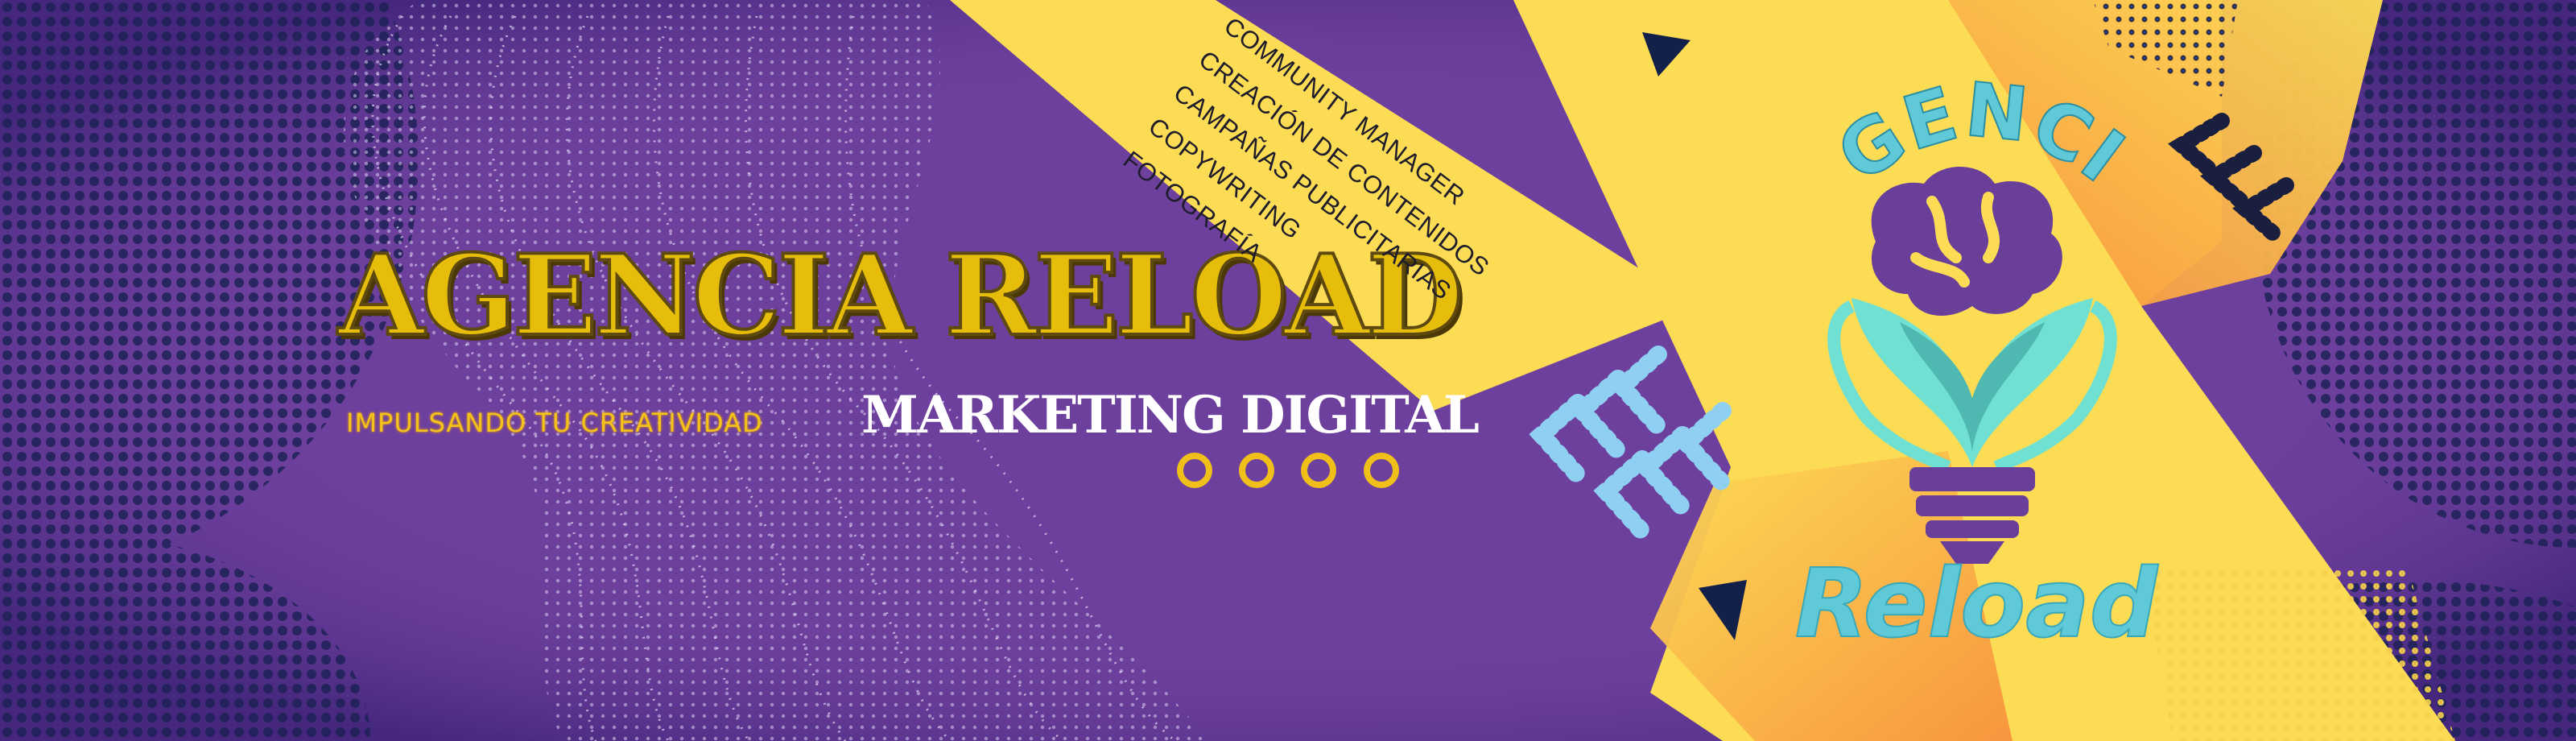 The image size is (2576, 741). Describe the element at coordinates (554, 423) in the screenshot. I see `tagline: IMPULSANDO TU CREATIVIDAD` at that location.